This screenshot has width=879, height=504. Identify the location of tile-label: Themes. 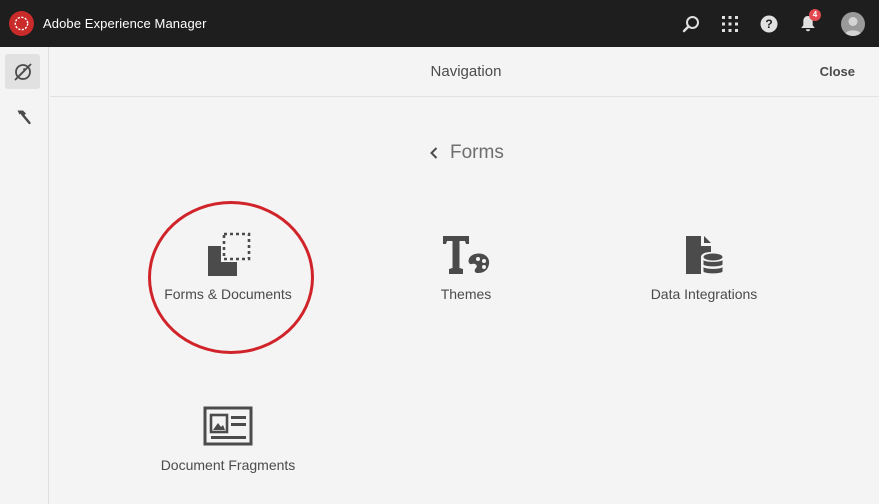
(466, 294).